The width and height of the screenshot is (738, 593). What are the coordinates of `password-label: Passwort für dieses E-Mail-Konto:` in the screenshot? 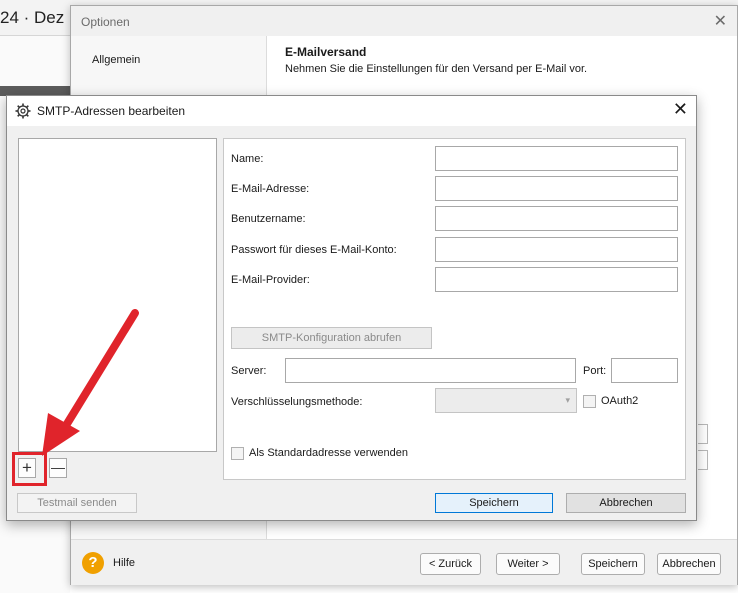 It's located at (314, 250).